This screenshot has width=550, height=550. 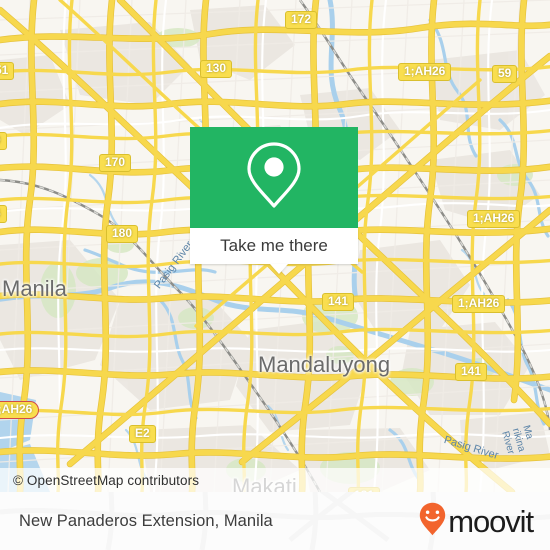 I want to click on map-pin-icon, so click(x=274, y=177).